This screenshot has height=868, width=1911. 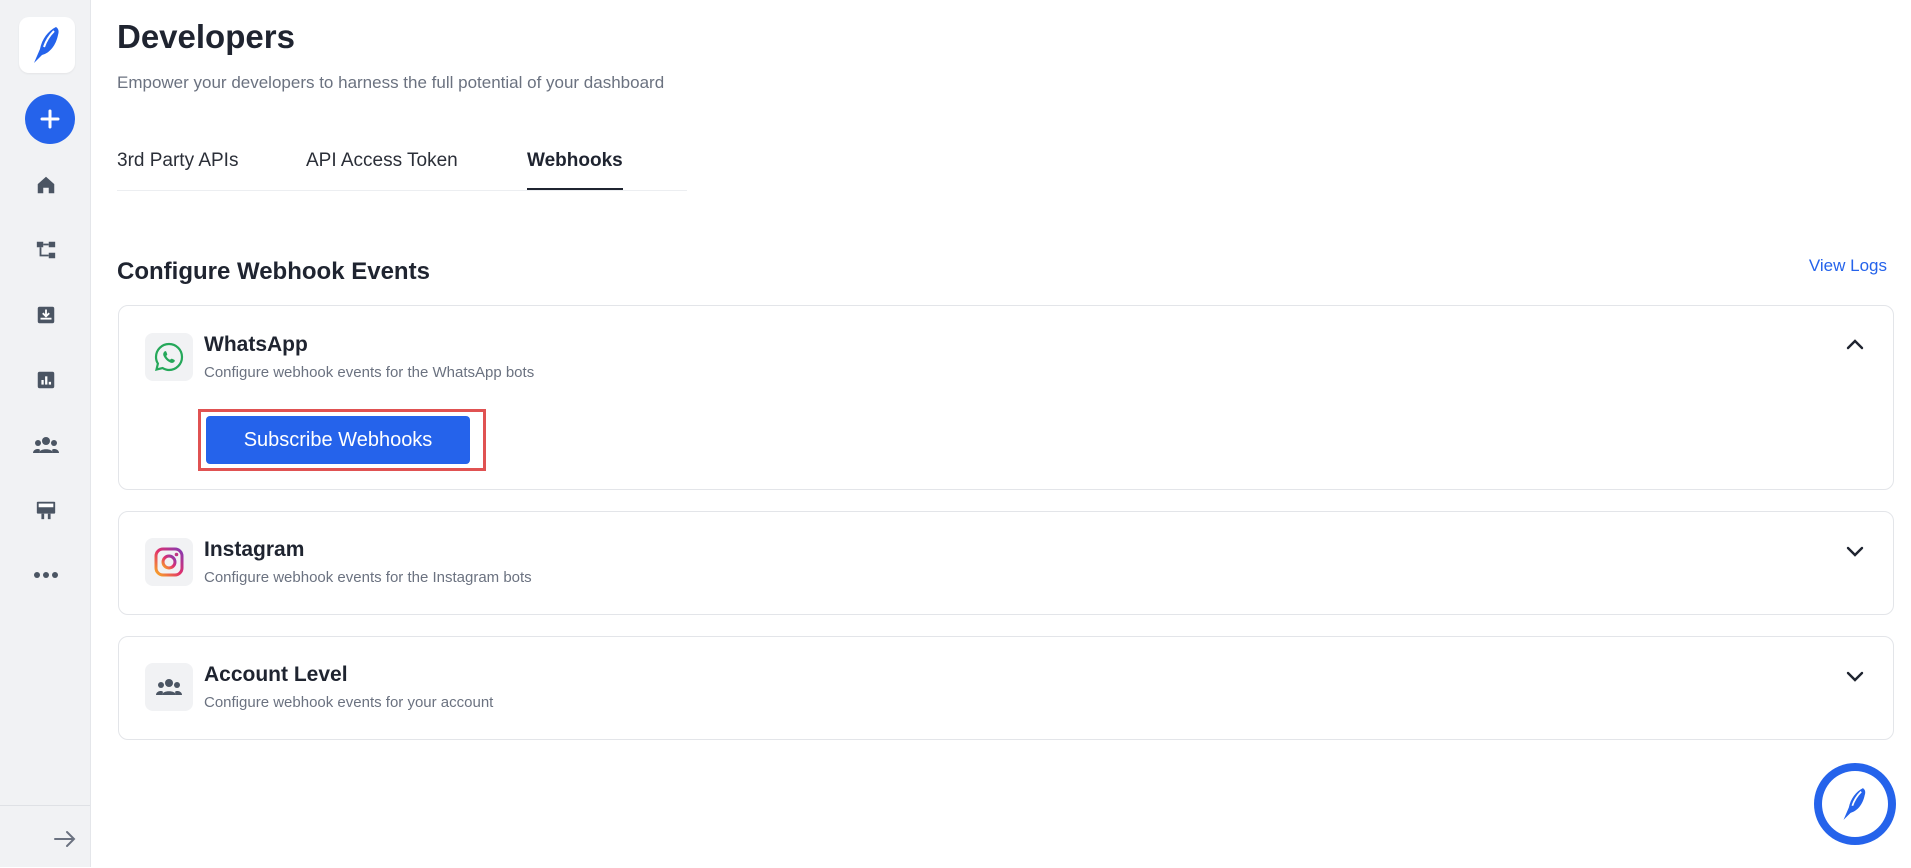 I want to click on plus-icon, so click(x=50, y=119).